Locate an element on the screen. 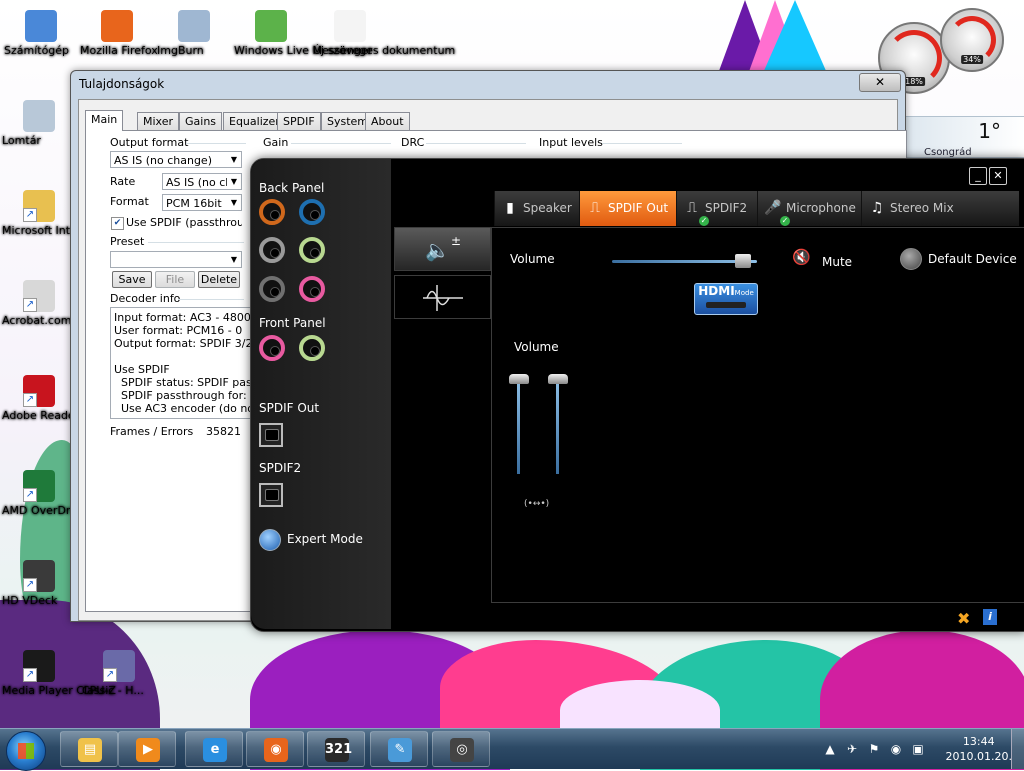 This screenshot has height=771, width=1024. tab-spdif2: ⎍ SPDIF2 ✓ is located at coordinates (716, 208).